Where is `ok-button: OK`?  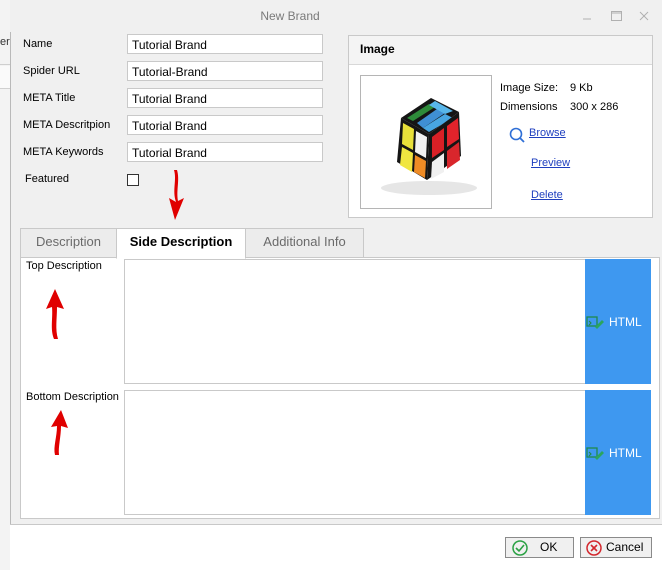 ok-button: OK is located at coordinates (539, 547).